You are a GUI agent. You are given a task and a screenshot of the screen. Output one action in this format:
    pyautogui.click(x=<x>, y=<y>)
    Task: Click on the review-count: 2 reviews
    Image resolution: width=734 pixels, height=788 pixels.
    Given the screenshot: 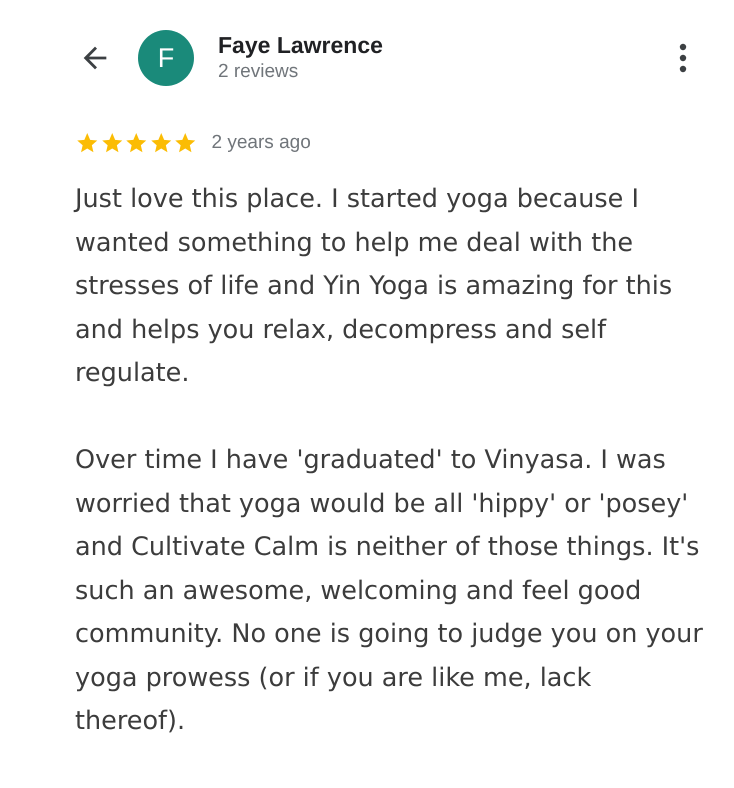 What is the action you would take?
    pyautogui.click(x=259, y=72)
    